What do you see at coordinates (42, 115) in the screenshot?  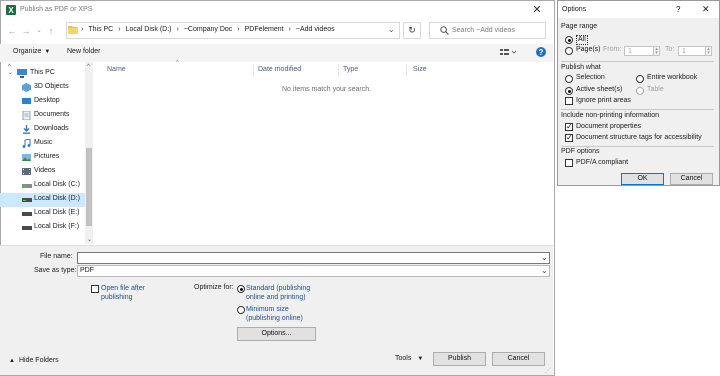 I see `nav-item-documents: Documents` at bounding box center [42, 115].